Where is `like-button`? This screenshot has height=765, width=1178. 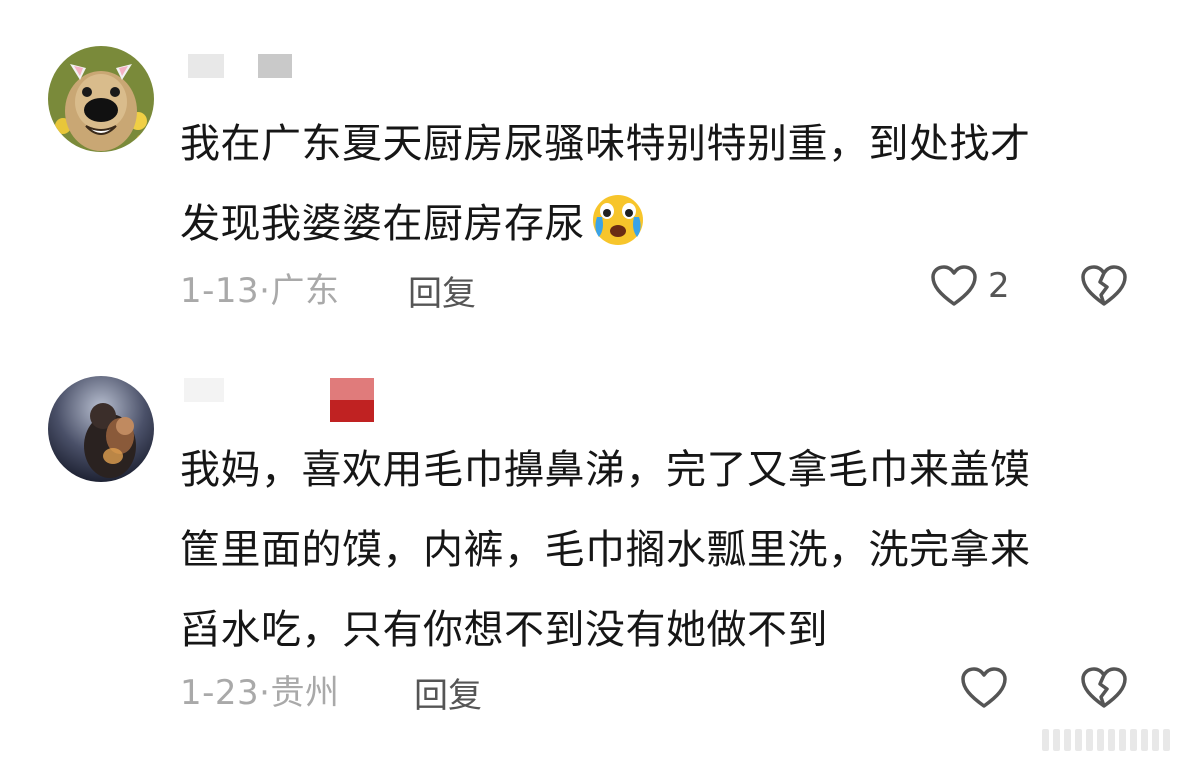
like-button is located at coordinates (984, 688).